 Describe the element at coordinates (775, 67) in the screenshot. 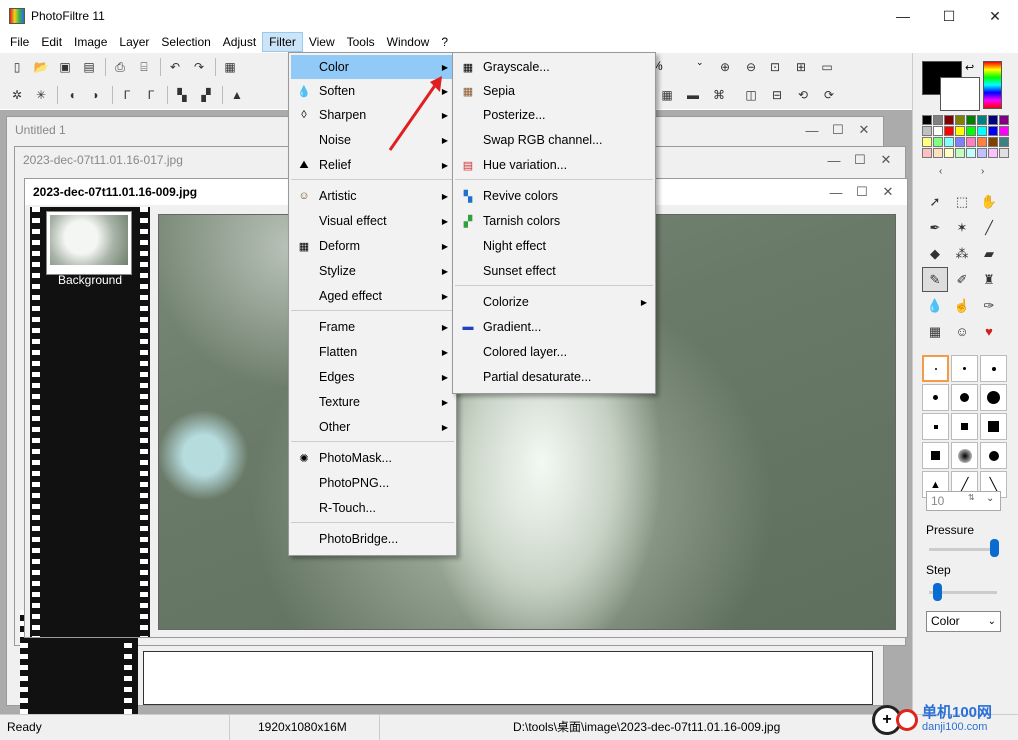

I see `fit-image-icon: ⊡` at that location.